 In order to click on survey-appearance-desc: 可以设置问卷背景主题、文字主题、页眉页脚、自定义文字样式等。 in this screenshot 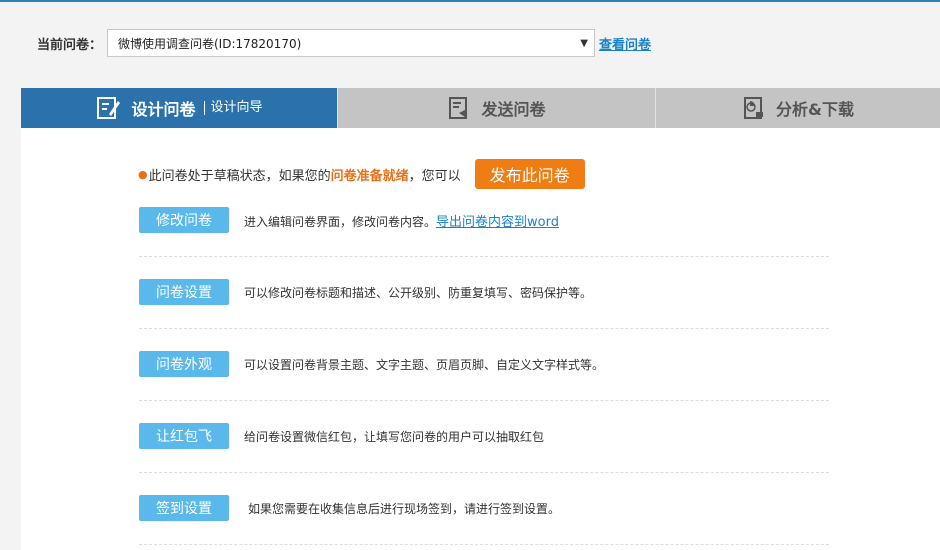, I will do `click(424, 364)`.